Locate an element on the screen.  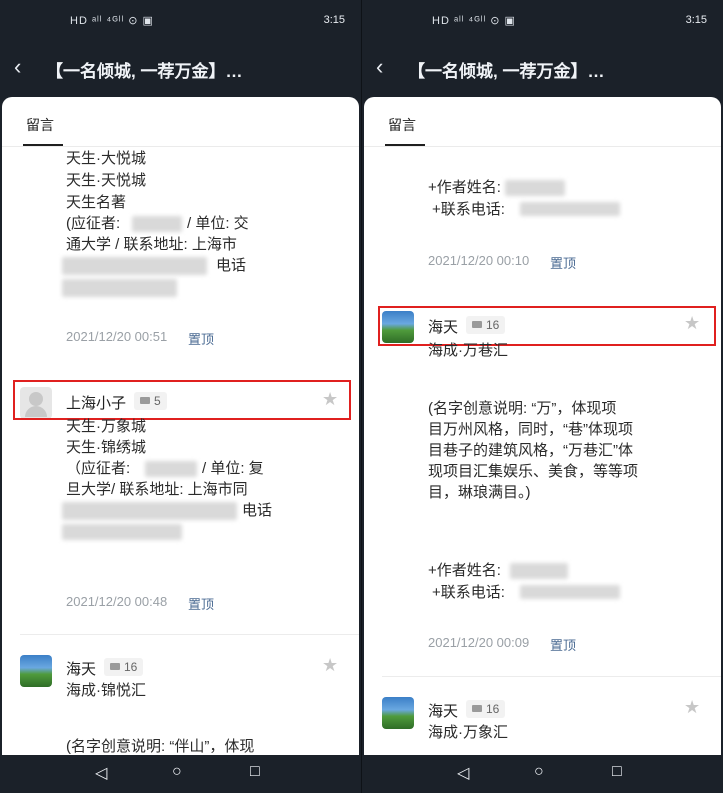
comment-text: 通大学 / 联系地址: 上海市 is located at coordinates (151, 244).